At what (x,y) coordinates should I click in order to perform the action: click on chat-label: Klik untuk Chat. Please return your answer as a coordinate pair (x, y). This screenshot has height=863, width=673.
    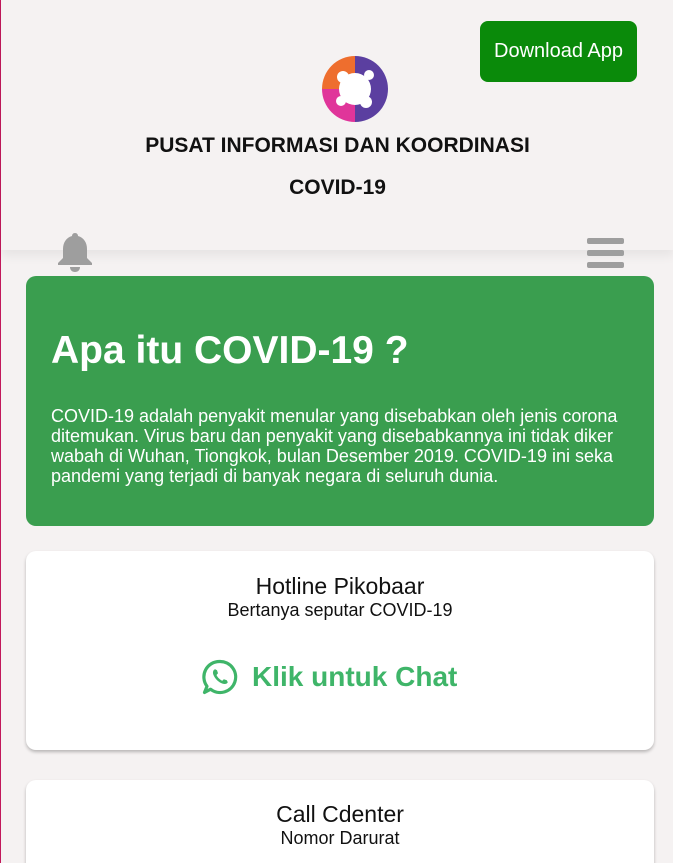
    Looking at the image, I should click on (355, 676).